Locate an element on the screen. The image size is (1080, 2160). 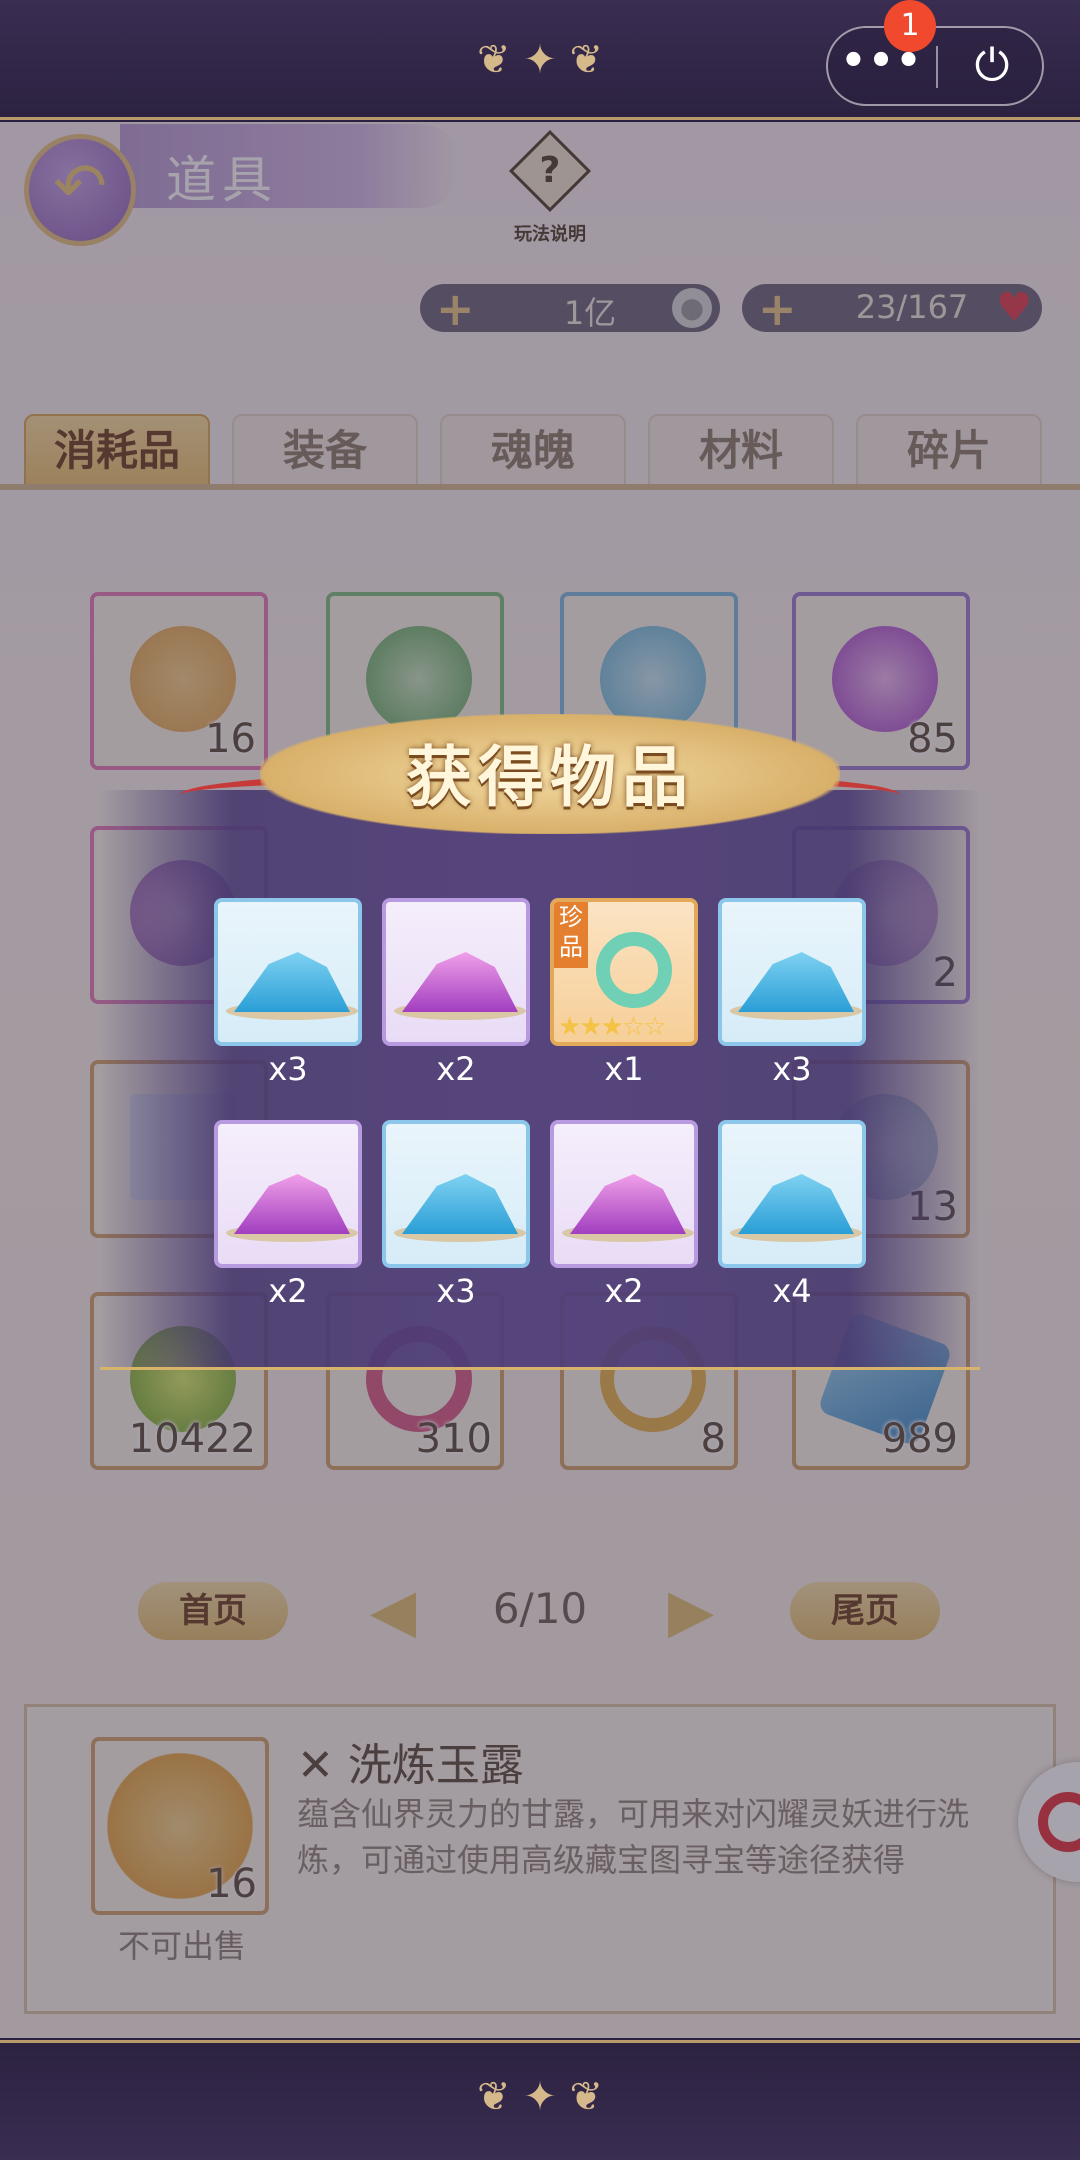
bottom-frame: ❦ ✦ ❦ is located at coordinates (540, 2100).